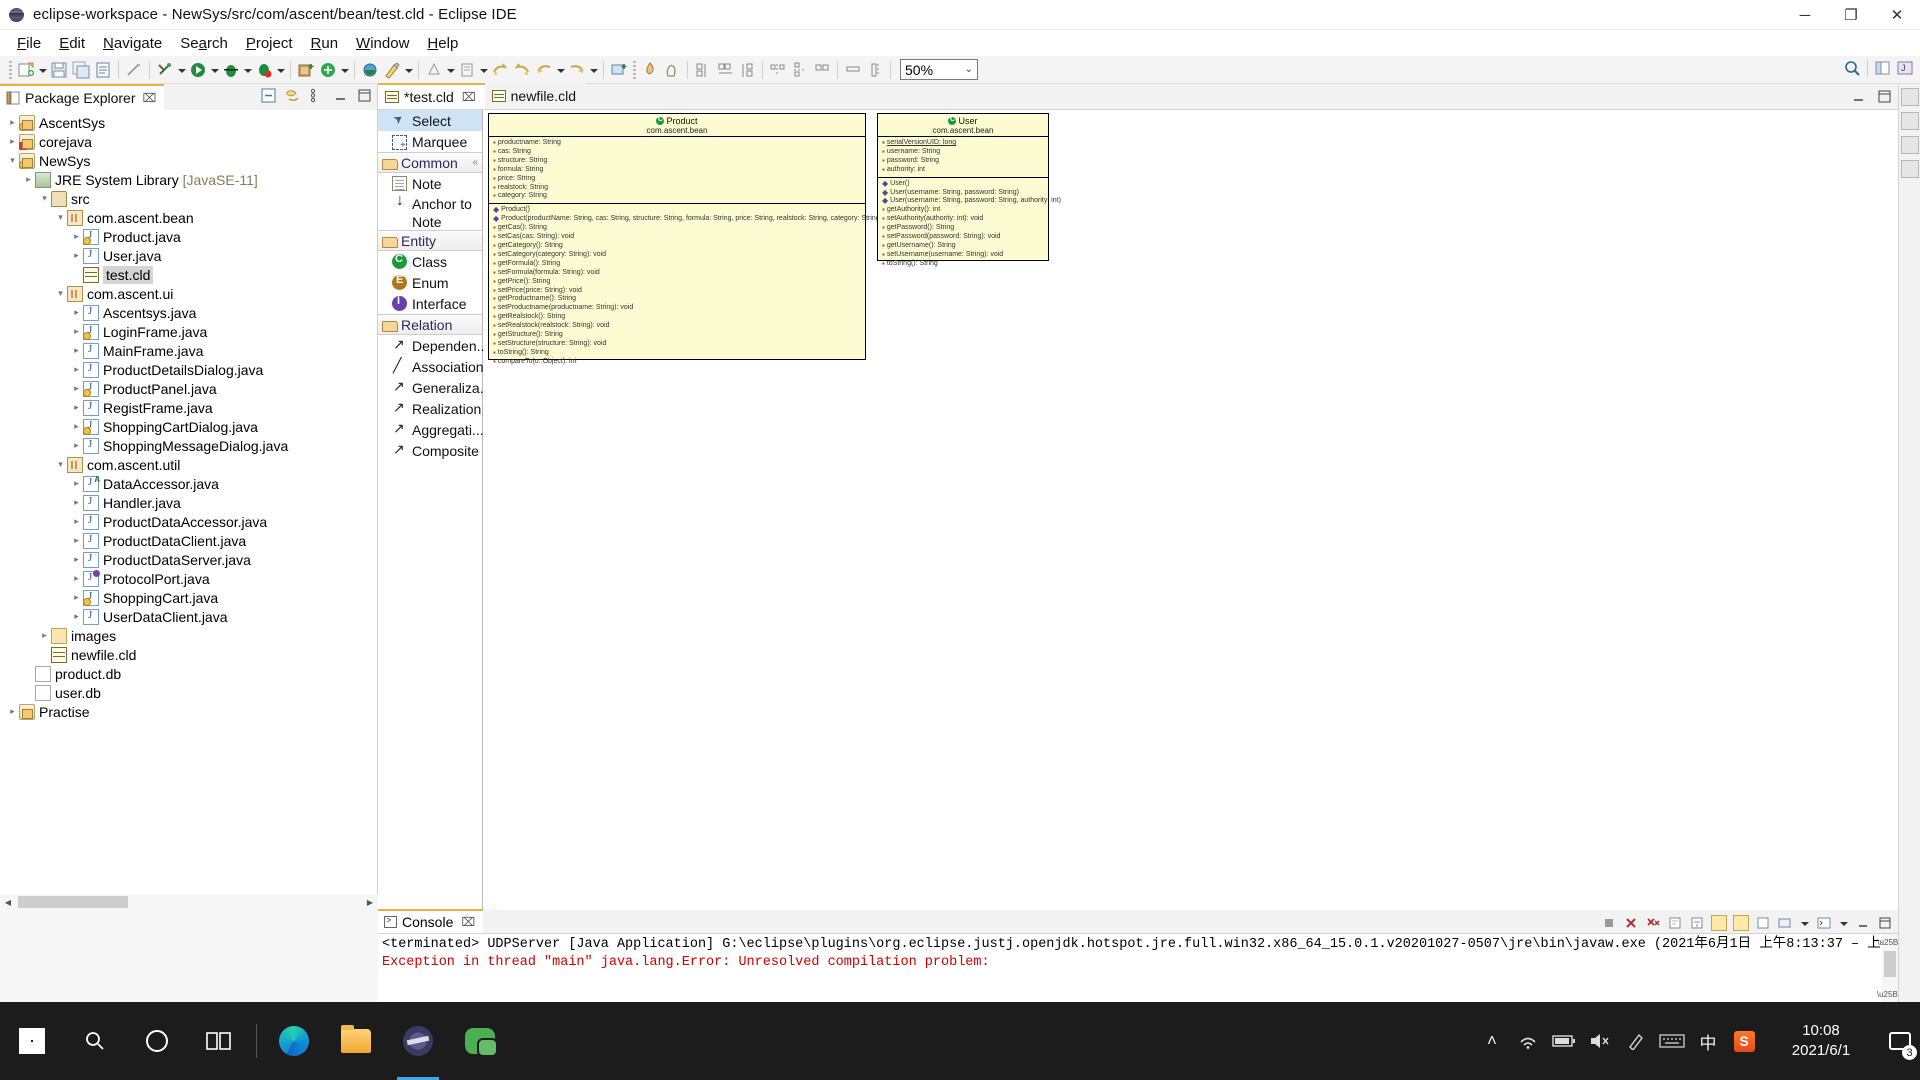 This screenshot has height=1080, width=1920. What do you see at coordinates (280, 70) in the screenshot?
I see `coverage-dropdown-icon` at bounding box center [280, 70].